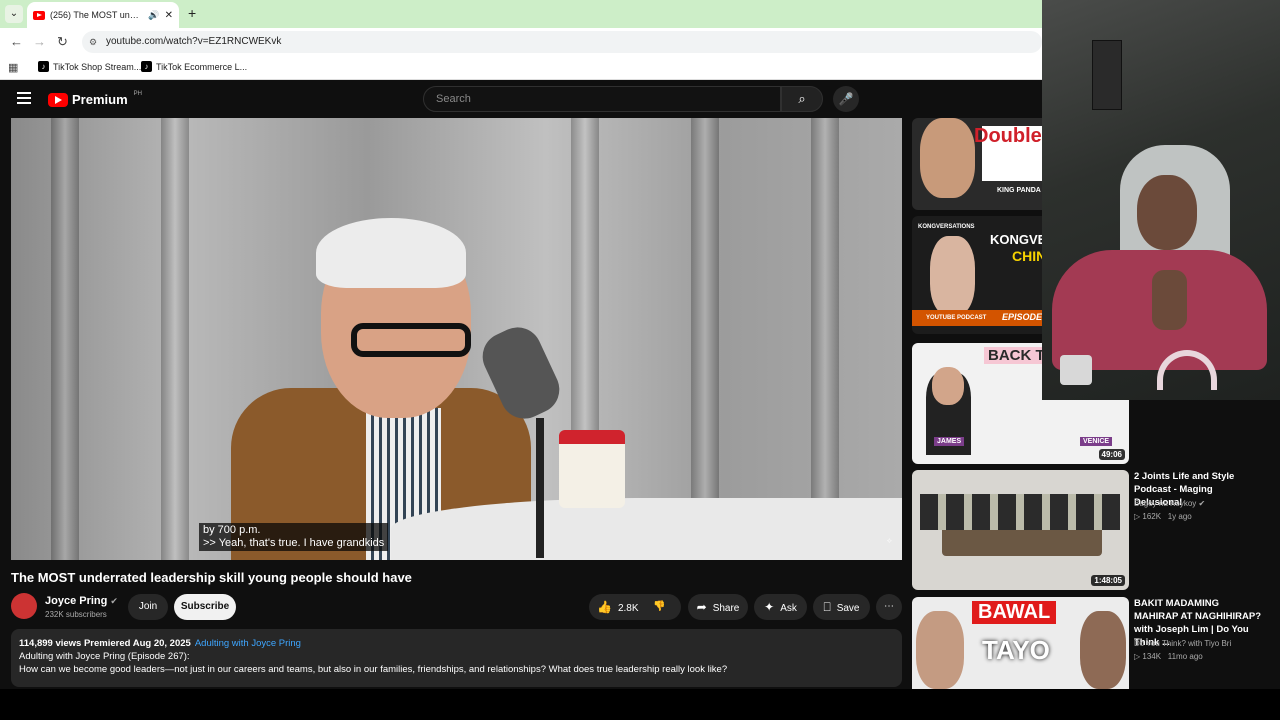 This screenshot has width=1280, height=720. I want to click on verified-icon: ✔, so click(114, 601).